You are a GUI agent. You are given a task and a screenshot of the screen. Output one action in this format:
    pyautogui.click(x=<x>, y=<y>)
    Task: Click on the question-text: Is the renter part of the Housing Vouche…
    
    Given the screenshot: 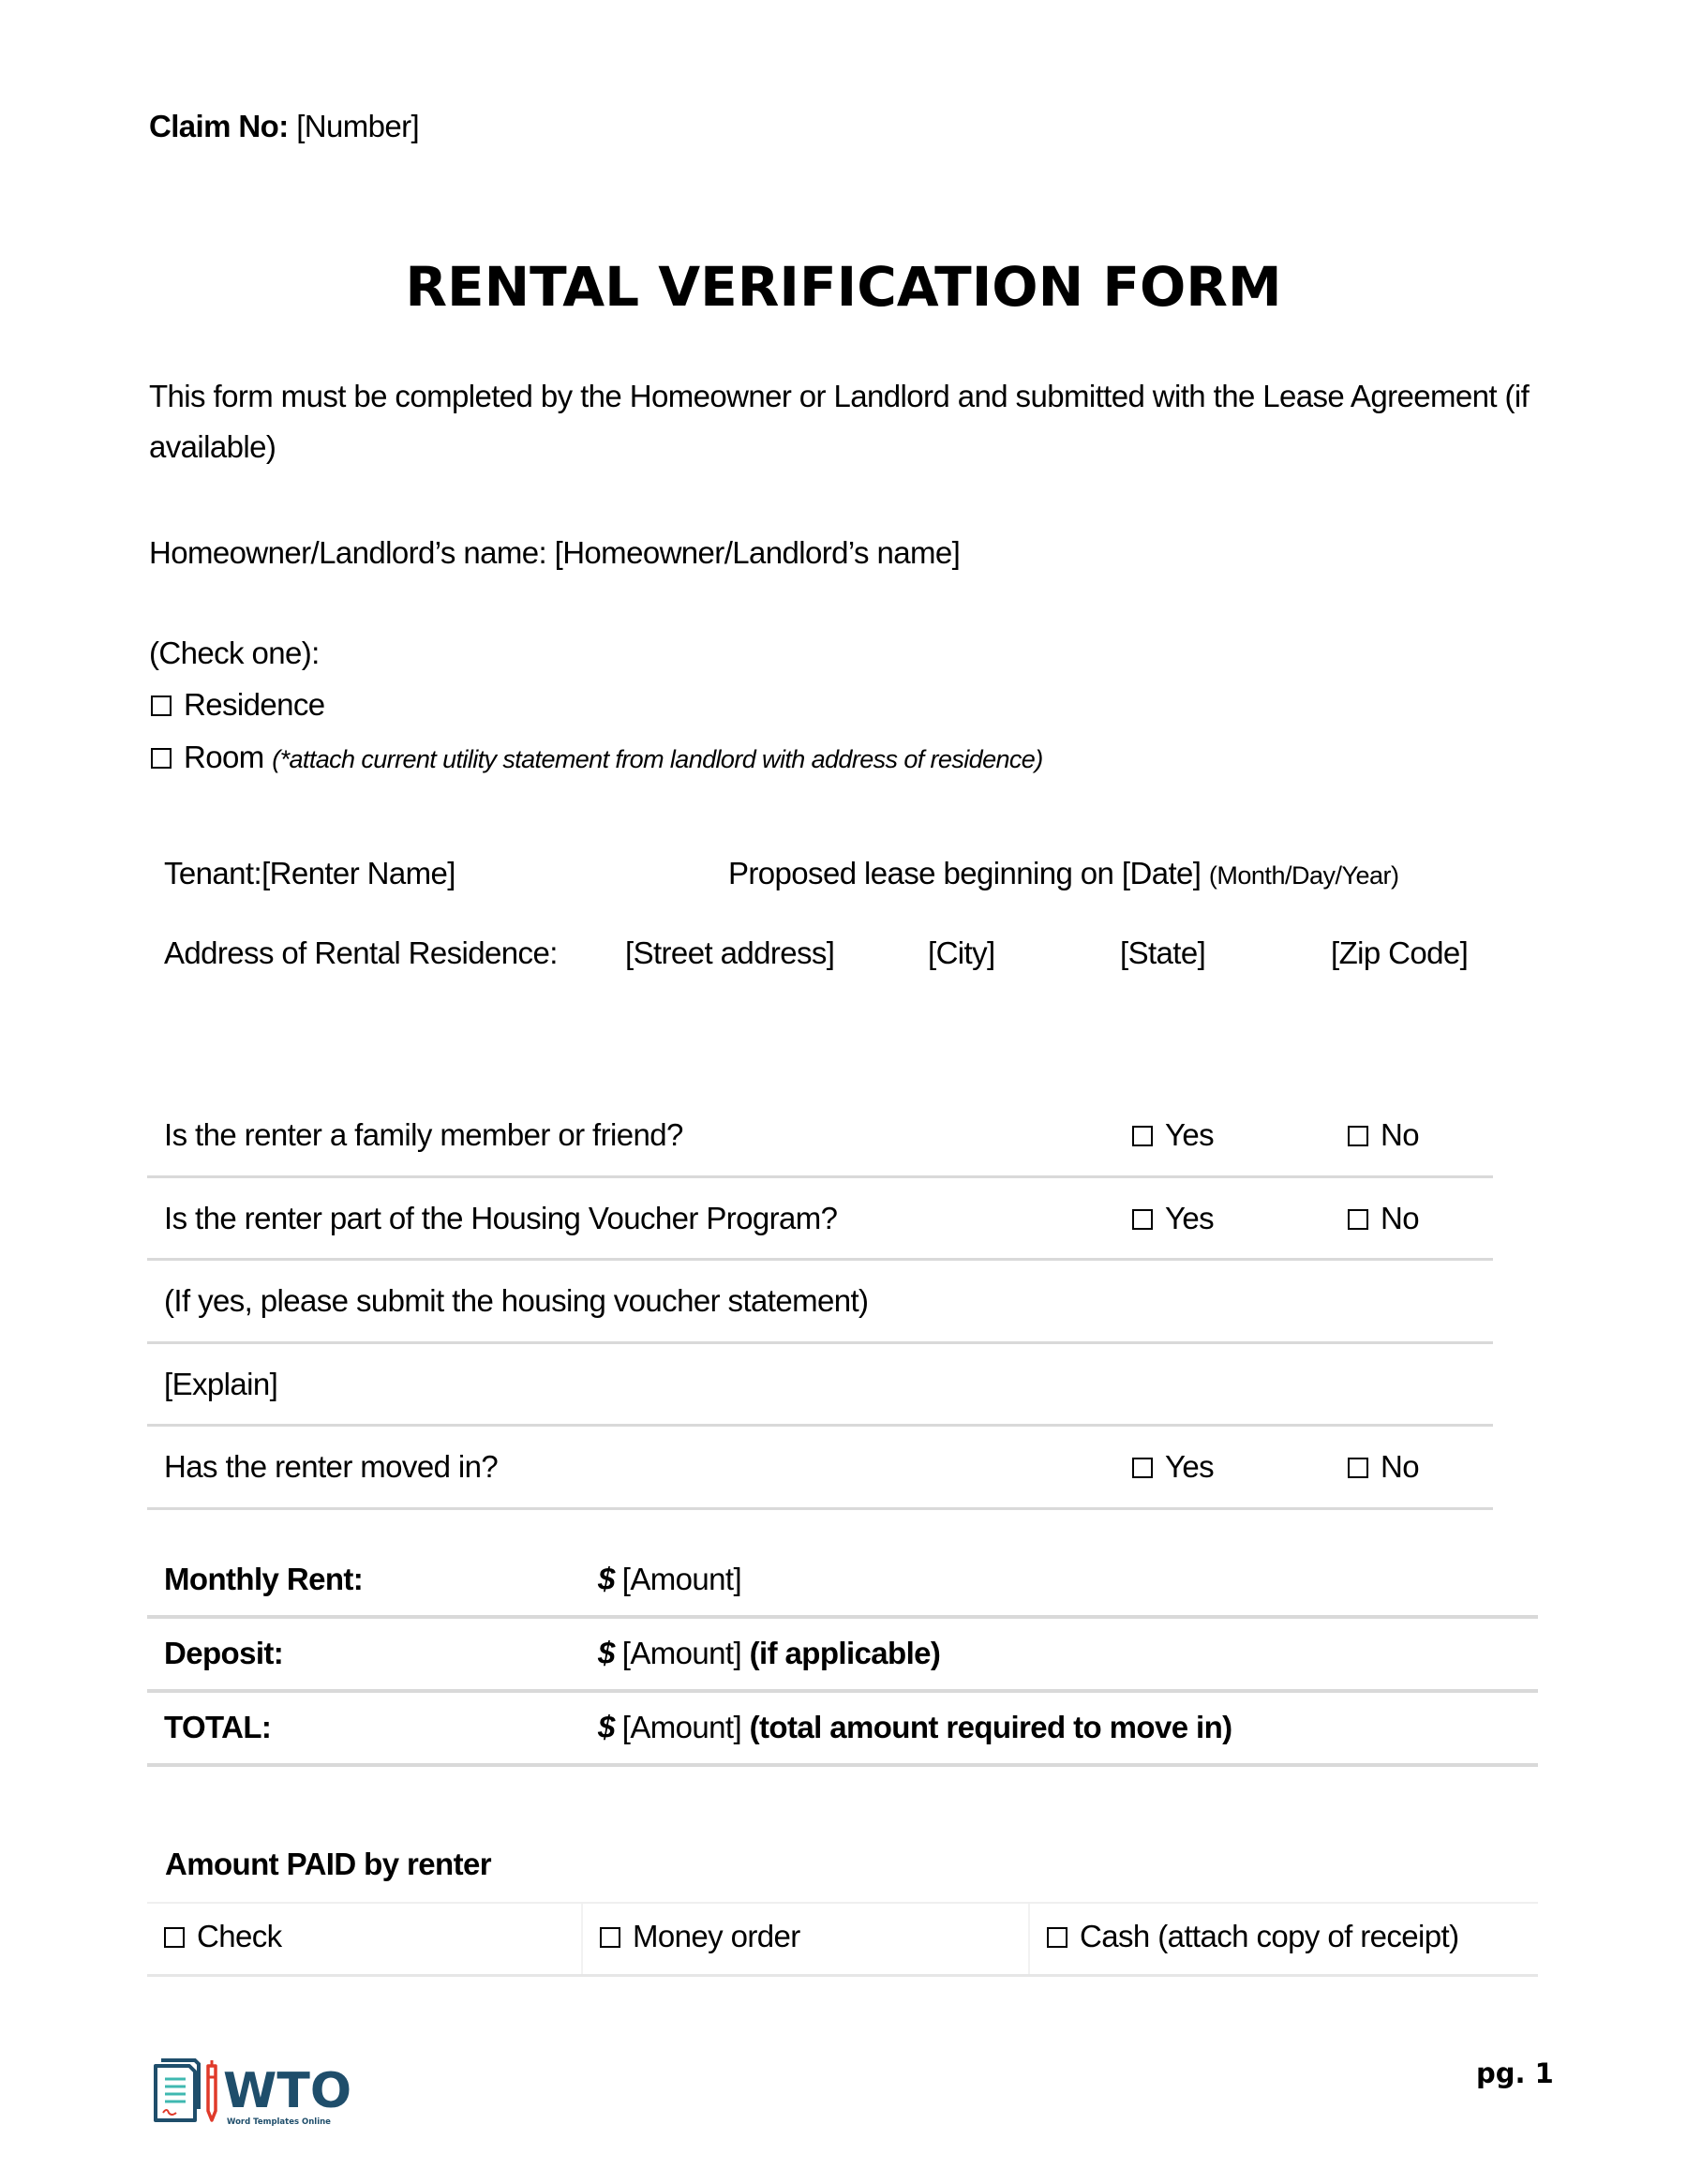 What is the action you would take?
    pyautogui.click(x=501, y=1217)
    